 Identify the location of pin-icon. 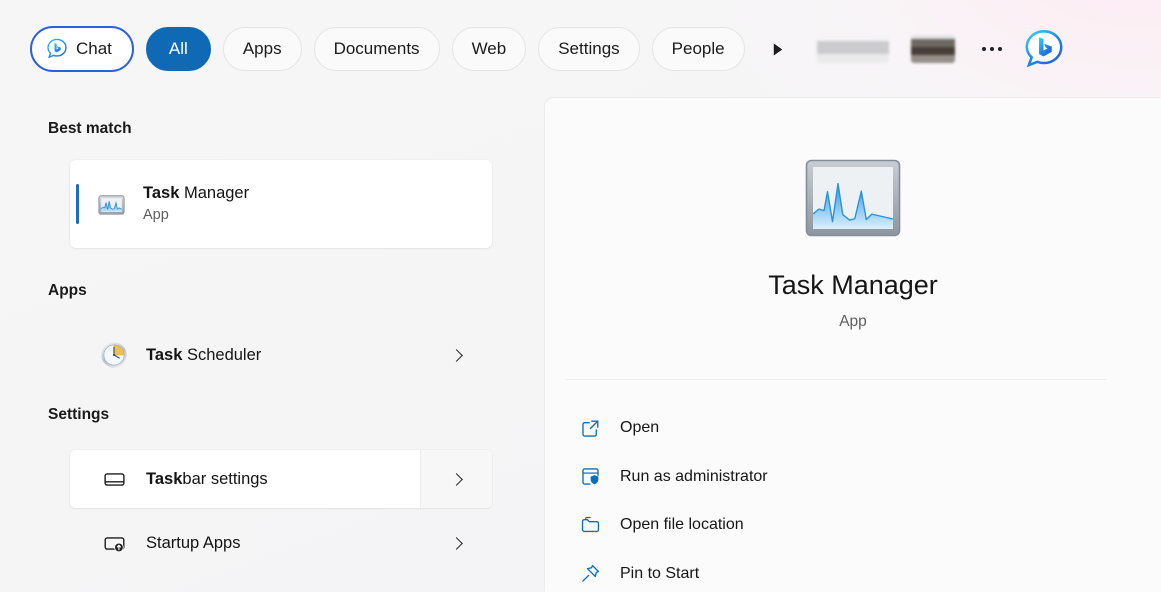
(590, 574).